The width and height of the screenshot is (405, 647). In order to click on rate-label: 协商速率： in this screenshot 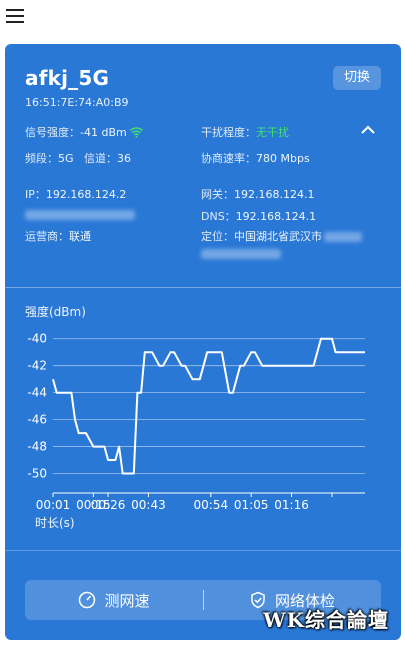, I will do `click(228, 158)`.